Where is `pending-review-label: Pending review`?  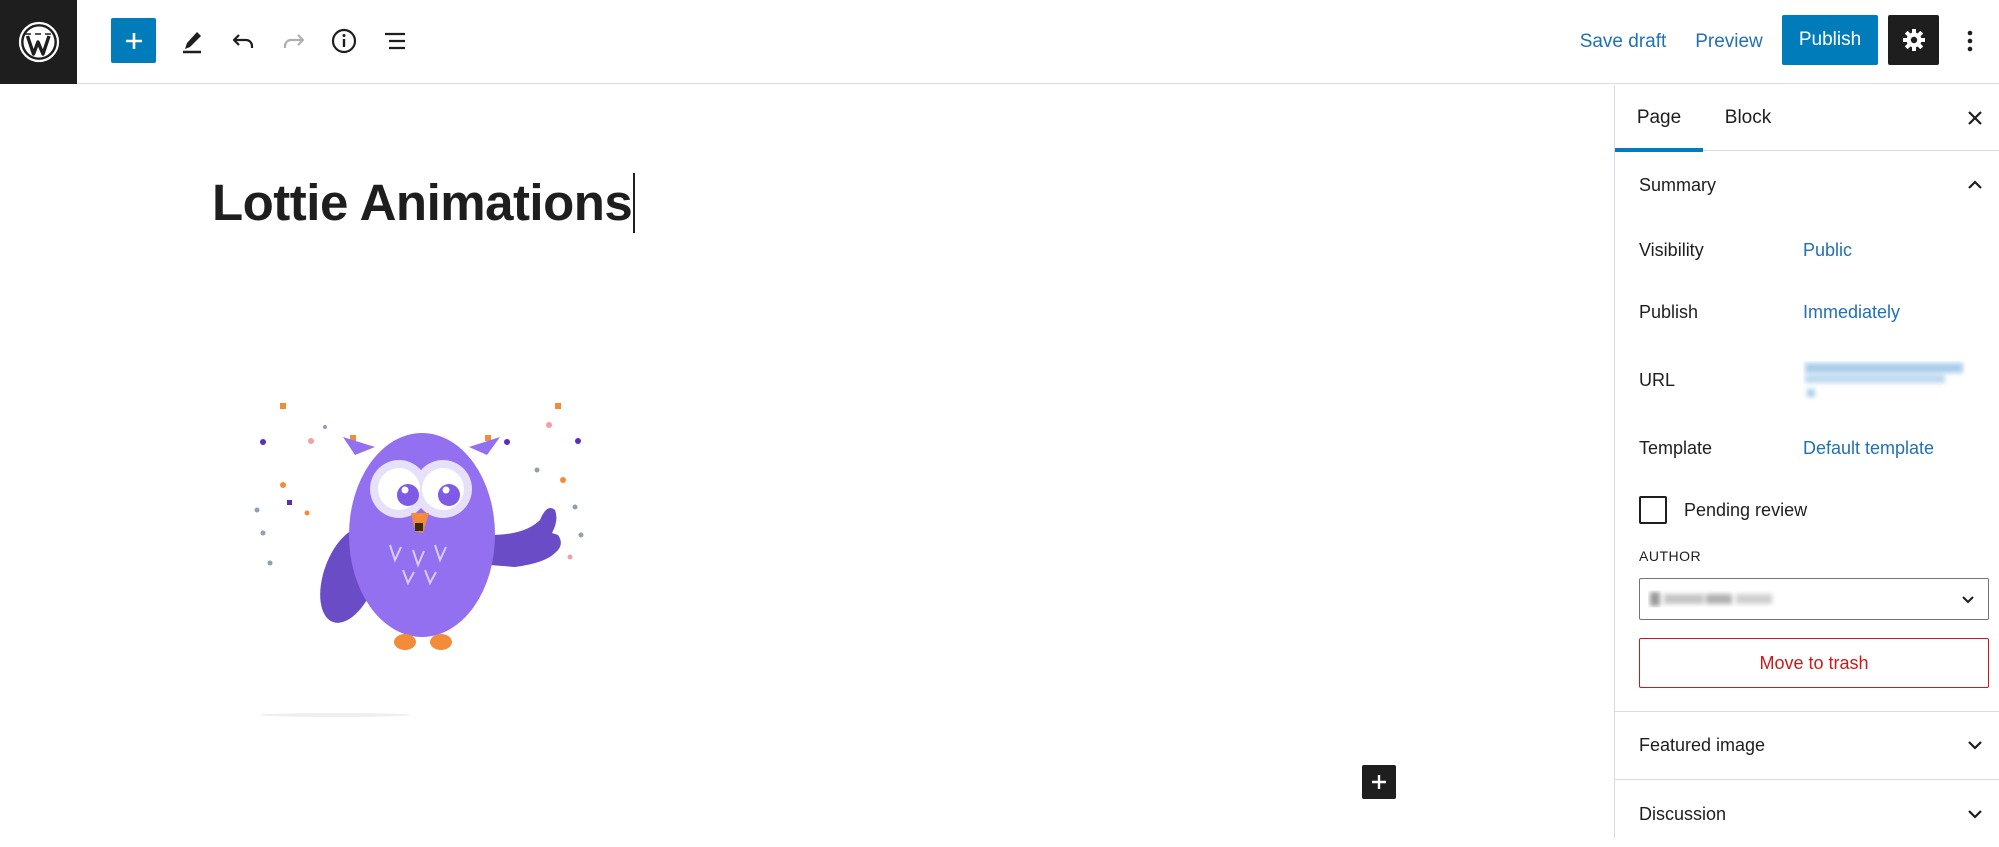
pending-review-label: Pending review is located at coordinates (1746, 510).